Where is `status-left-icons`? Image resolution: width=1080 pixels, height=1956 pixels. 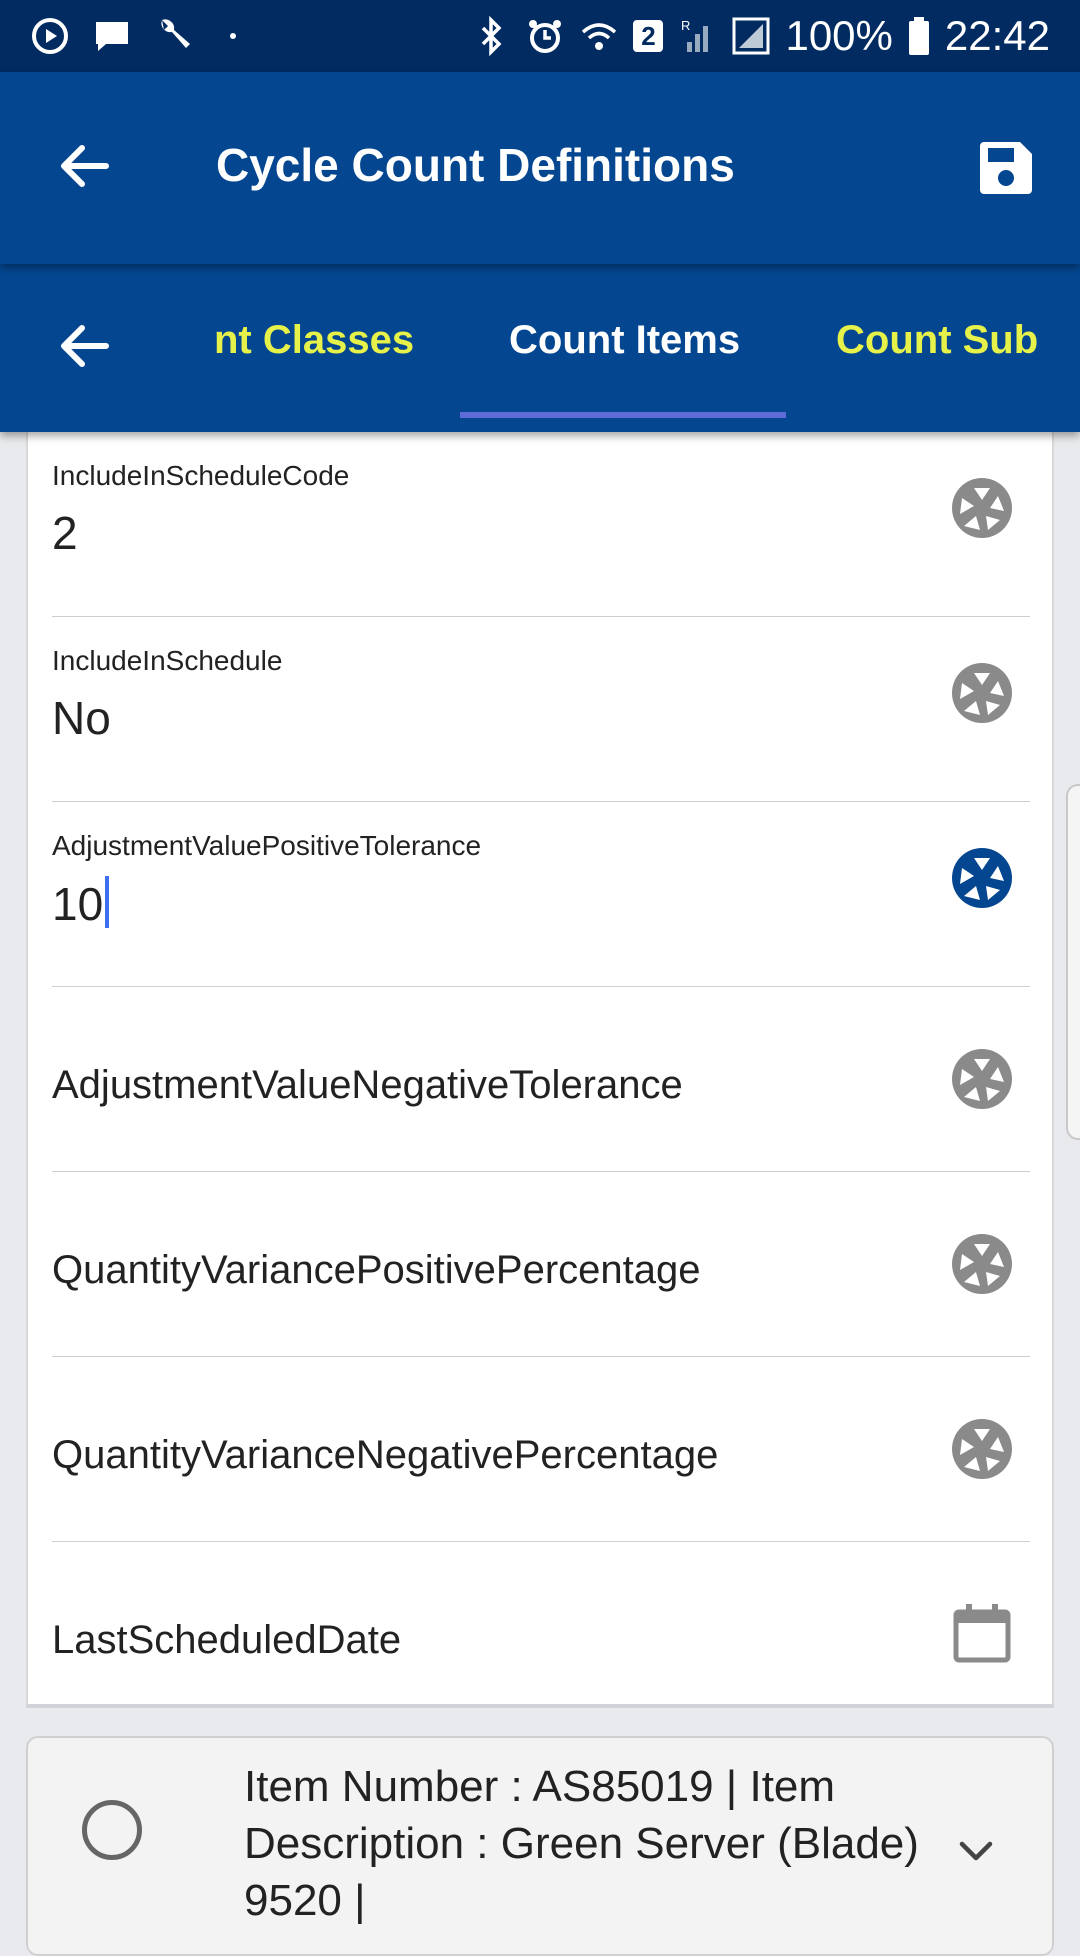 status-left-icons is located at coordinates (133, 36).